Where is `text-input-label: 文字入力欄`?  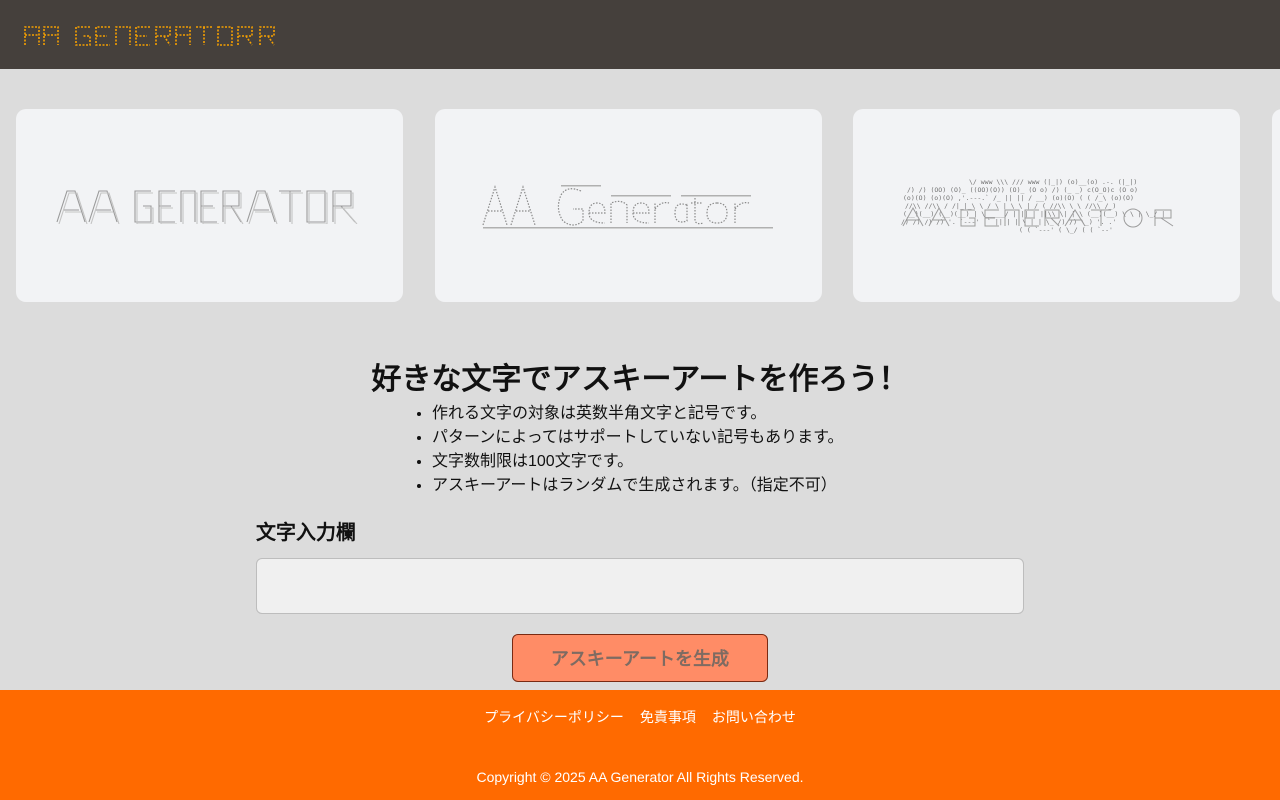
text-input-label: 文字入力欄 is located at coordinates (306, 533).